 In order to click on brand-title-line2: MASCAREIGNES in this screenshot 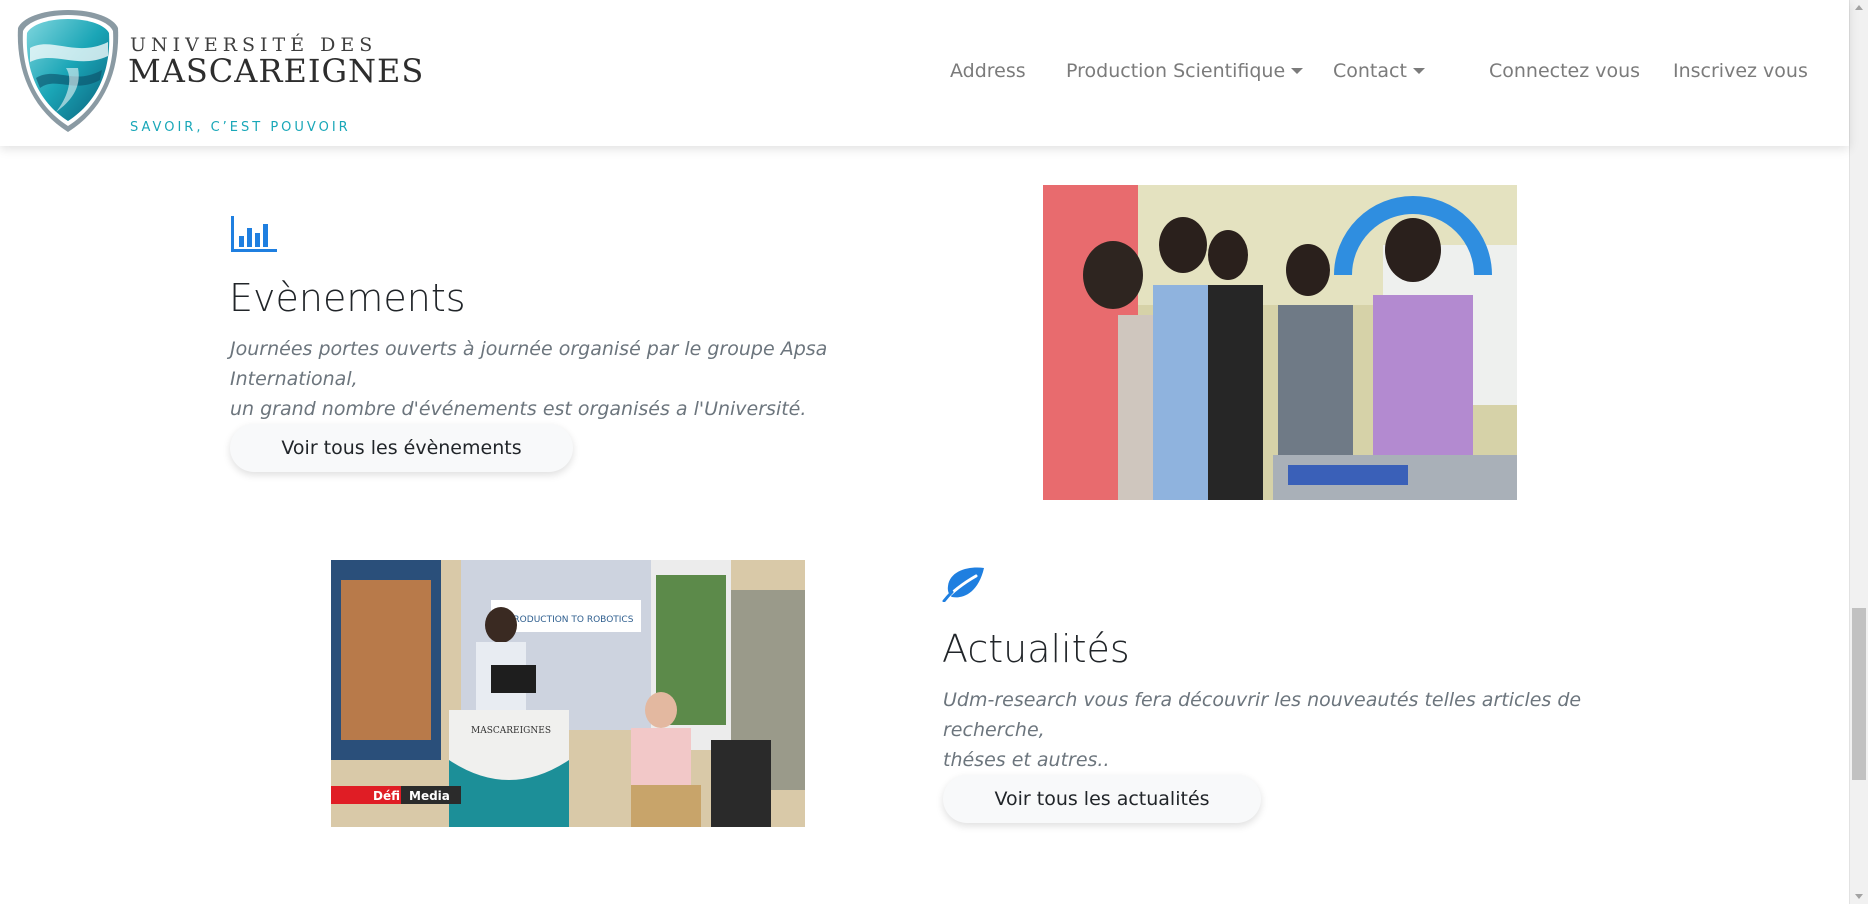, I will do `click(276, 71)`.